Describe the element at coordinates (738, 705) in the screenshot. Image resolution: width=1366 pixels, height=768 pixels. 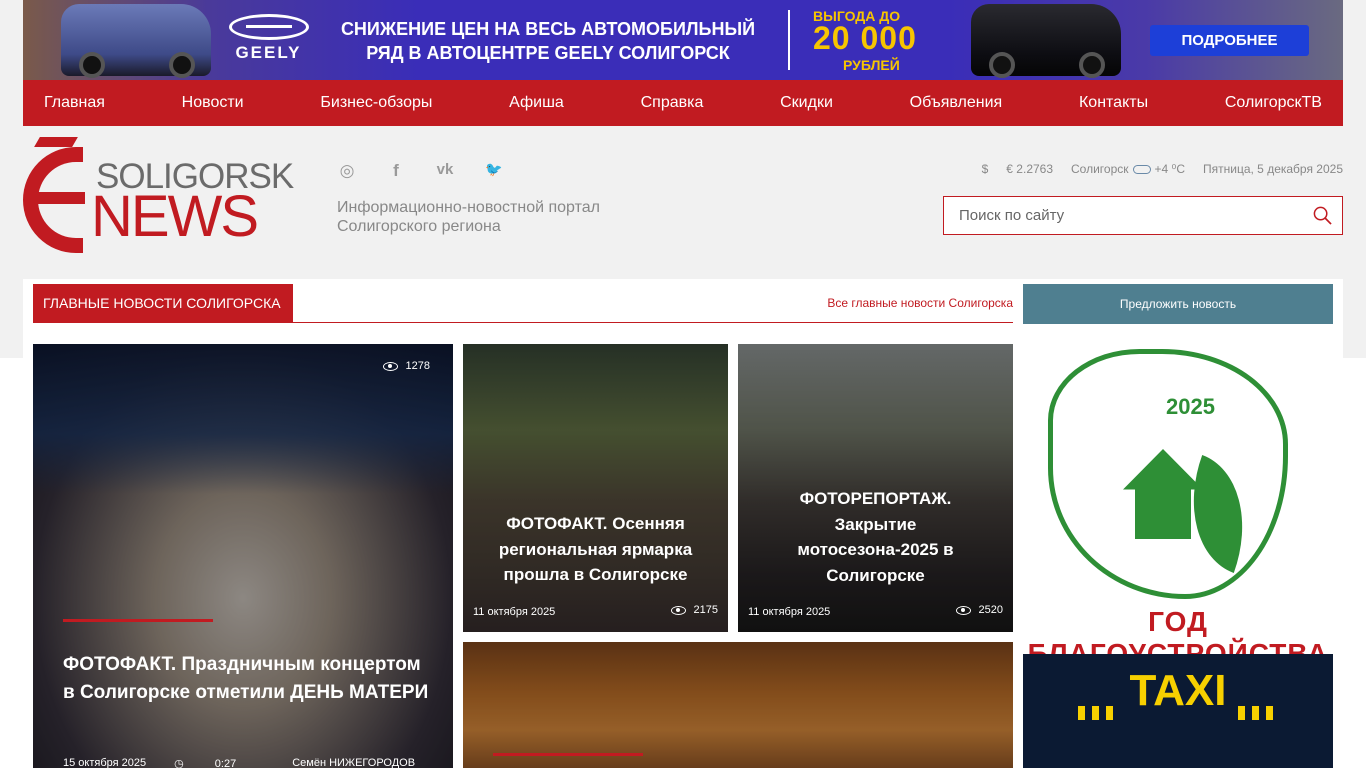
I see `news-card-harvest` at that location.